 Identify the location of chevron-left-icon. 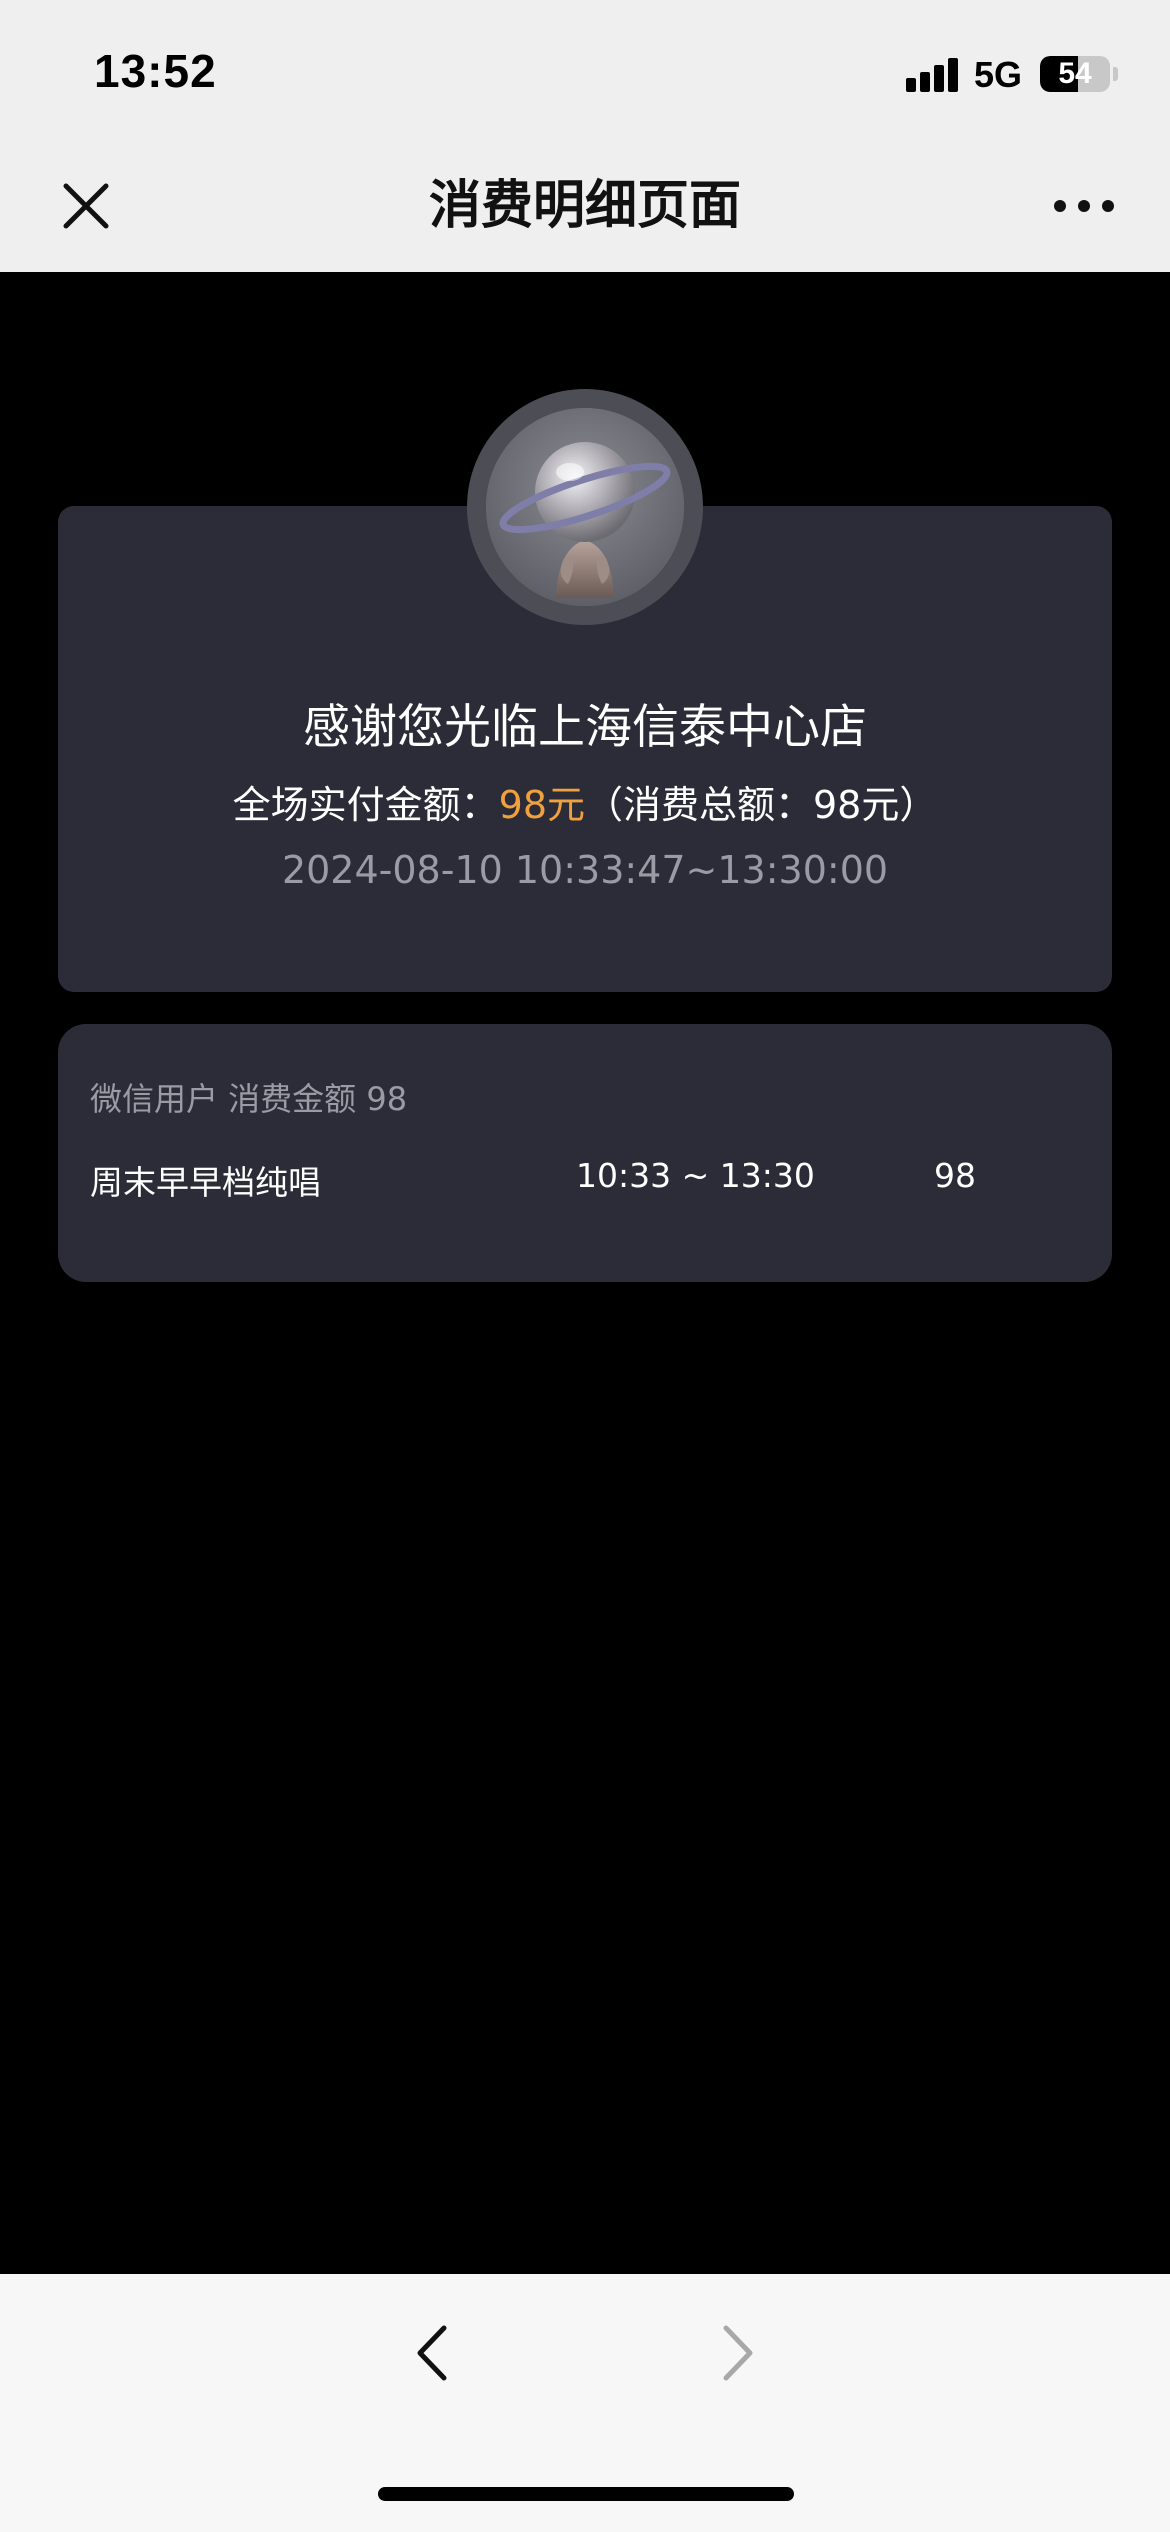
(432, 2353).